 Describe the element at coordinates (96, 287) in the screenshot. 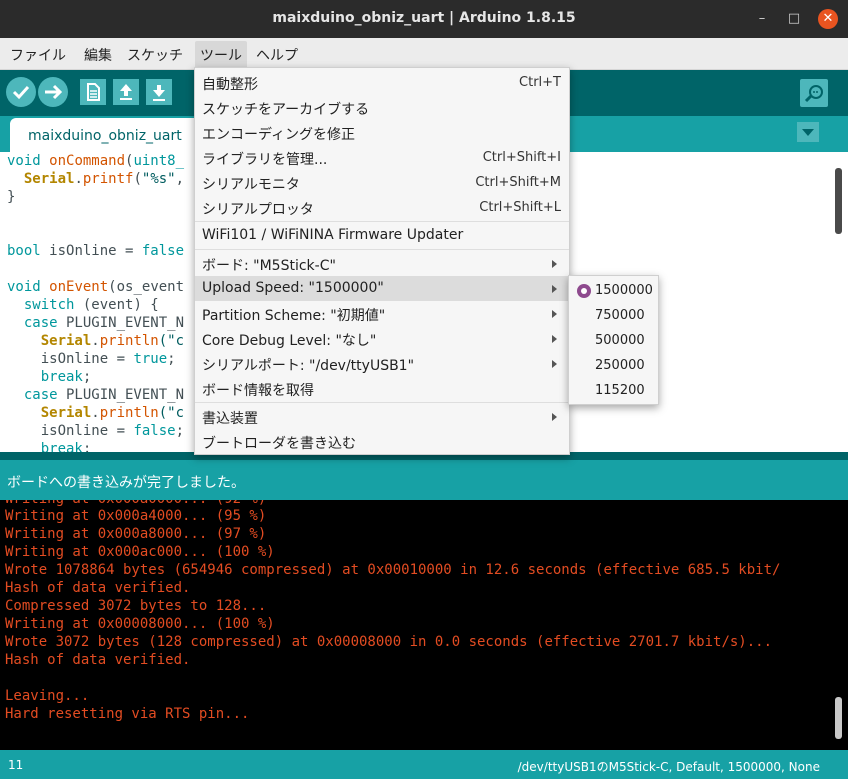

I see `code-line: void onEvent(os_event` at that location.